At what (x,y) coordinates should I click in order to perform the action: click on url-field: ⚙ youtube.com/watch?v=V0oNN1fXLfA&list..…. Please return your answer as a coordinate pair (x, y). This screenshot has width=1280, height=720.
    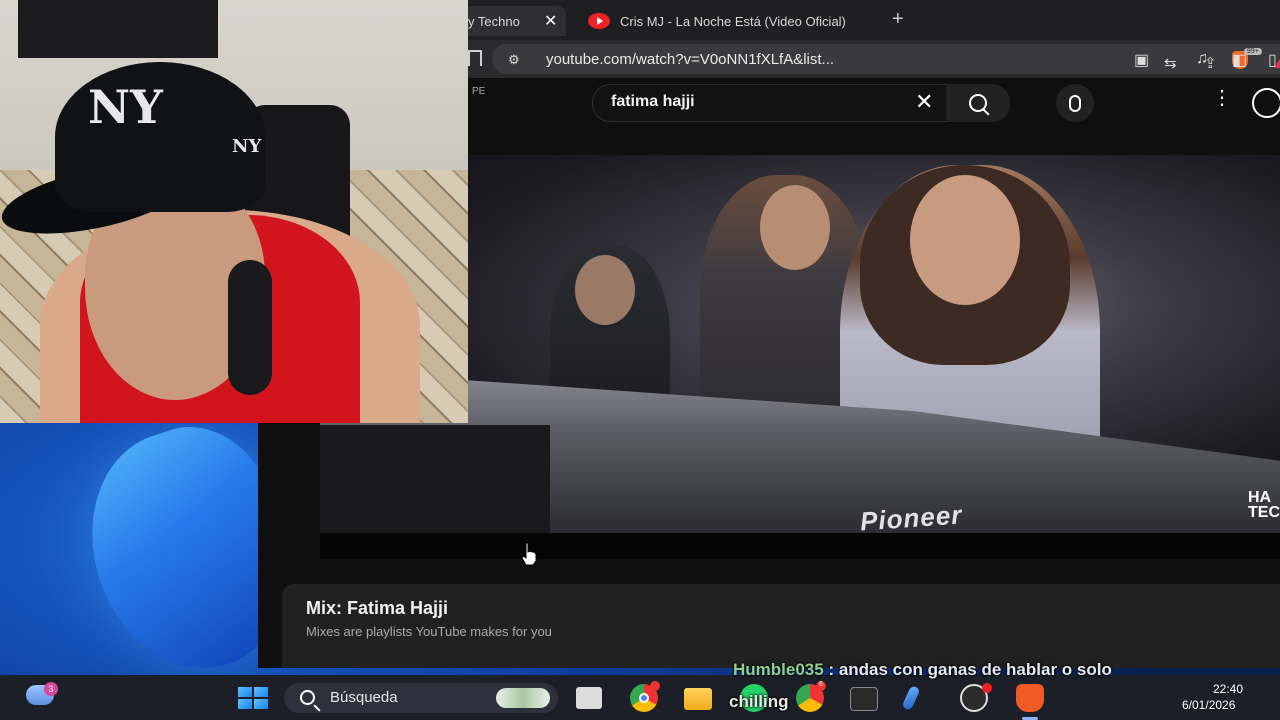
    Looking at the image, I should click on (886, 59).